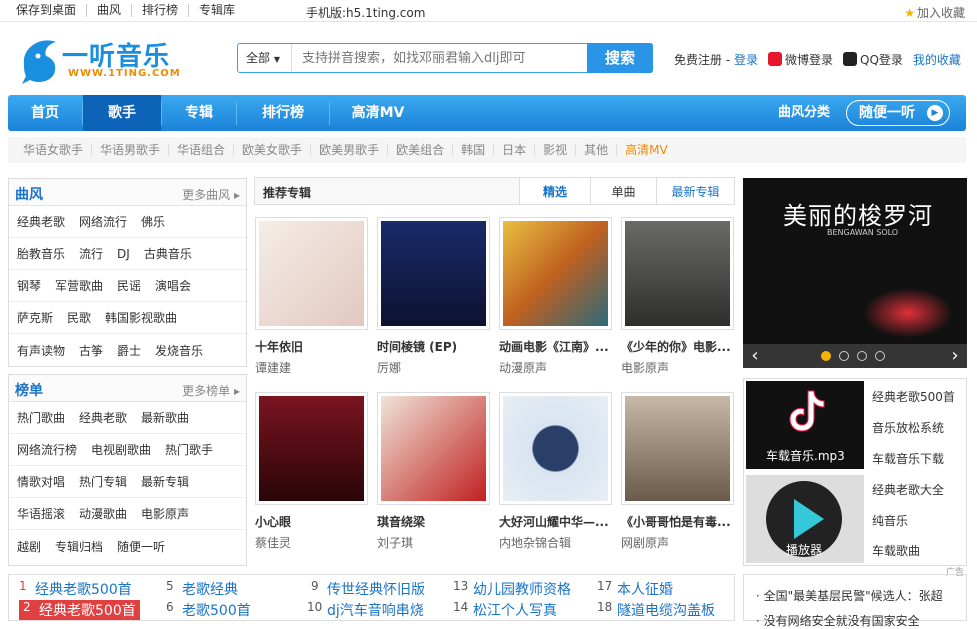 Image resolution: width=977 pixels, height=629 pixels. I want to click on album-card: 琪音绕梁 刘子琪, so click(433, 471).